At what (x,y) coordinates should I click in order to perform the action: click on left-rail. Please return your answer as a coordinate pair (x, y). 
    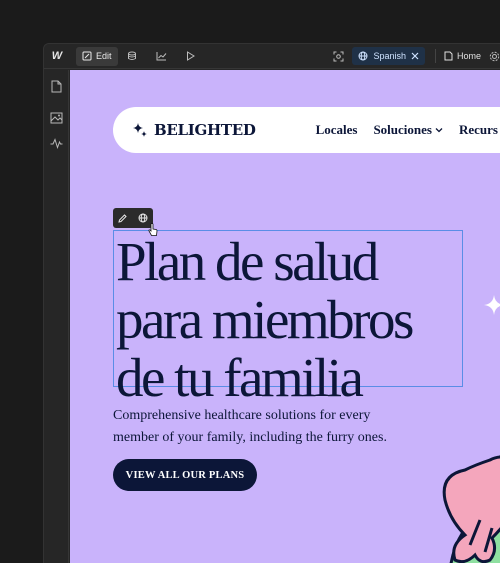
    Looking at the image, I should click on (56, 316).